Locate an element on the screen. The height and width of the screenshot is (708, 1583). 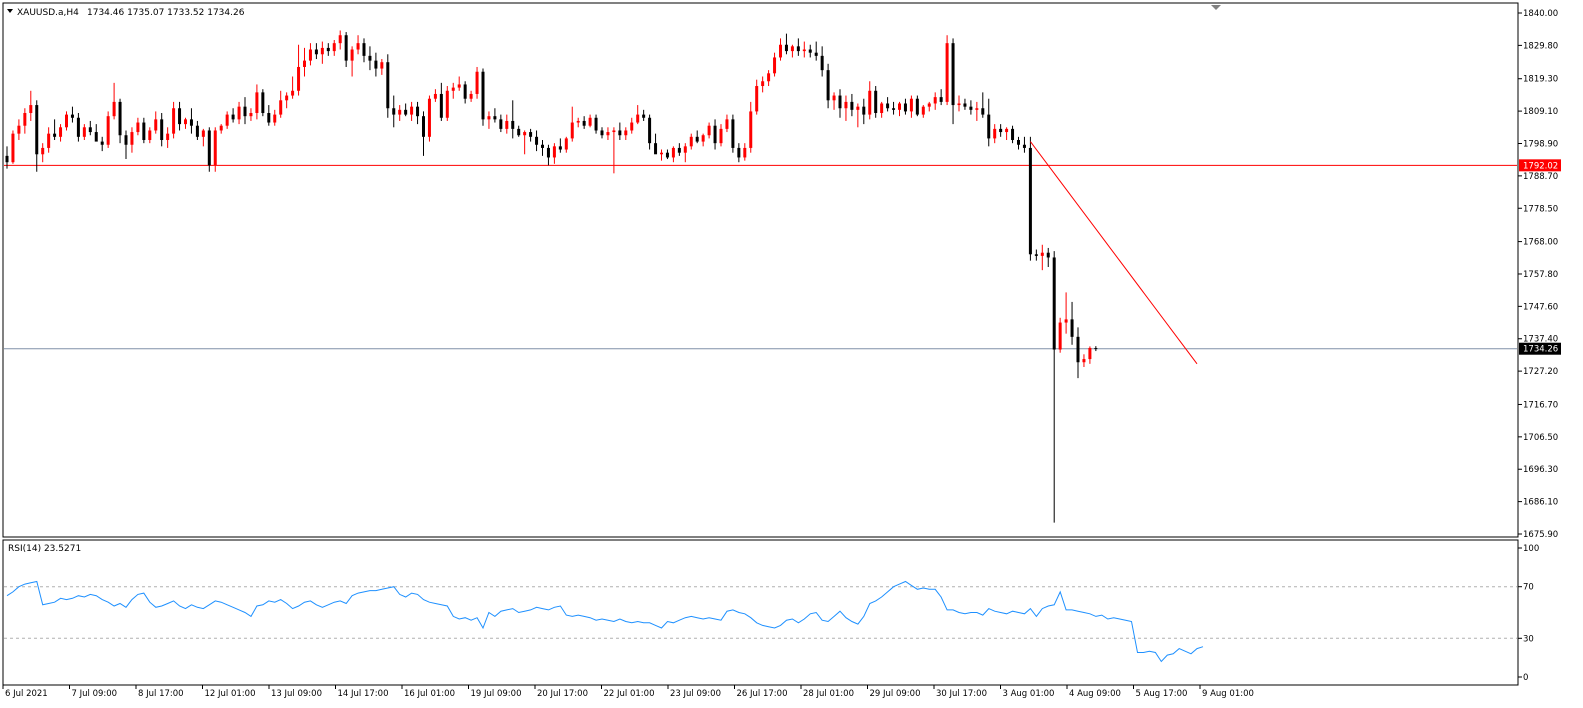
rsi-axis-label: 0 is located at coordinates (1525, 678).